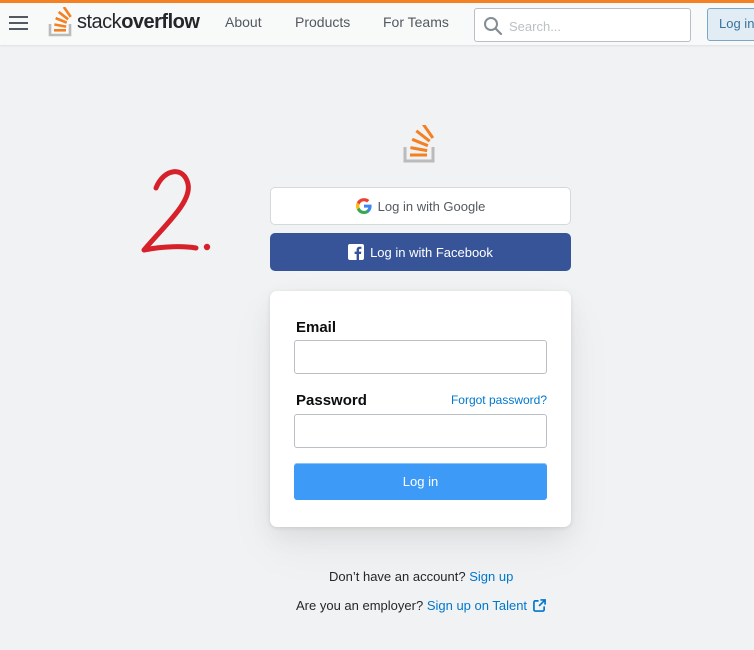 This screenshot has height=650, width=754. I want to click on site-logo: stackoverflow, so click(124, 22).